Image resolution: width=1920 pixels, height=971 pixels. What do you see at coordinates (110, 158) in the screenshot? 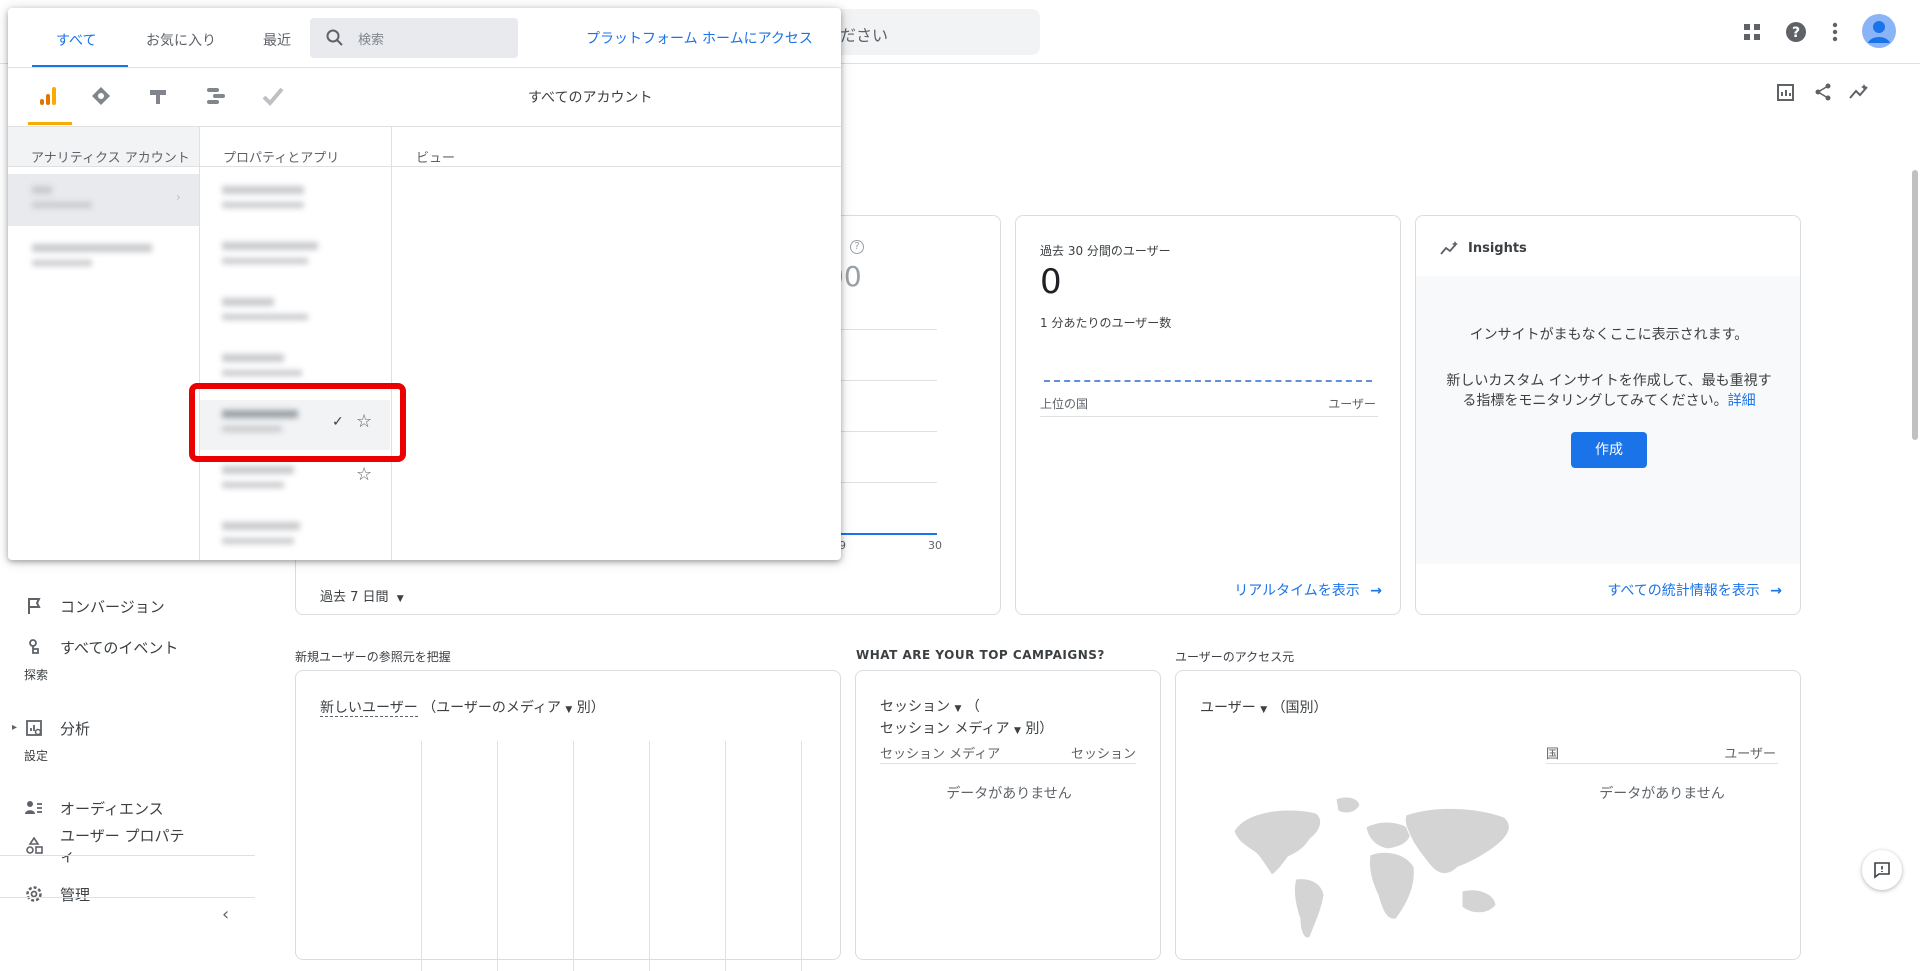
I see `column-header-accounts: アナリティクス アカウント` at bounding box center [110, 158].